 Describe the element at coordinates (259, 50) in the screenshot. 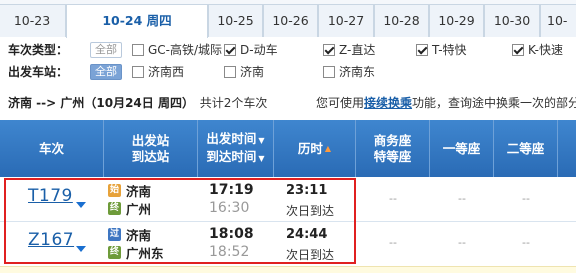

I see `option-label: D-动车` at that location.